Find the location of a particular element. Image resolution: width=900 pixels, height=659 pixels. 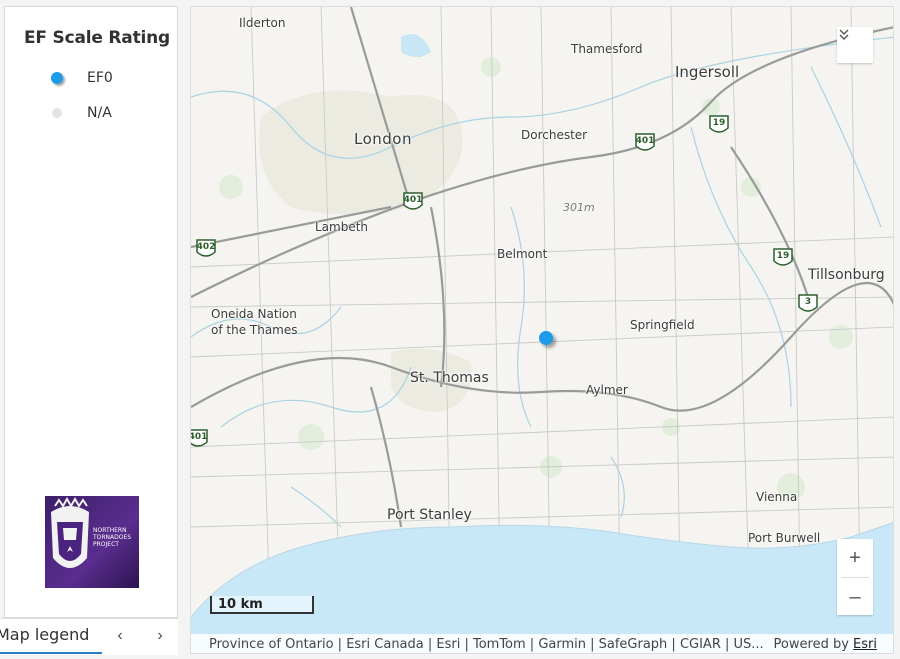

place-label: Aylmer is located at coordinates (607, 390).